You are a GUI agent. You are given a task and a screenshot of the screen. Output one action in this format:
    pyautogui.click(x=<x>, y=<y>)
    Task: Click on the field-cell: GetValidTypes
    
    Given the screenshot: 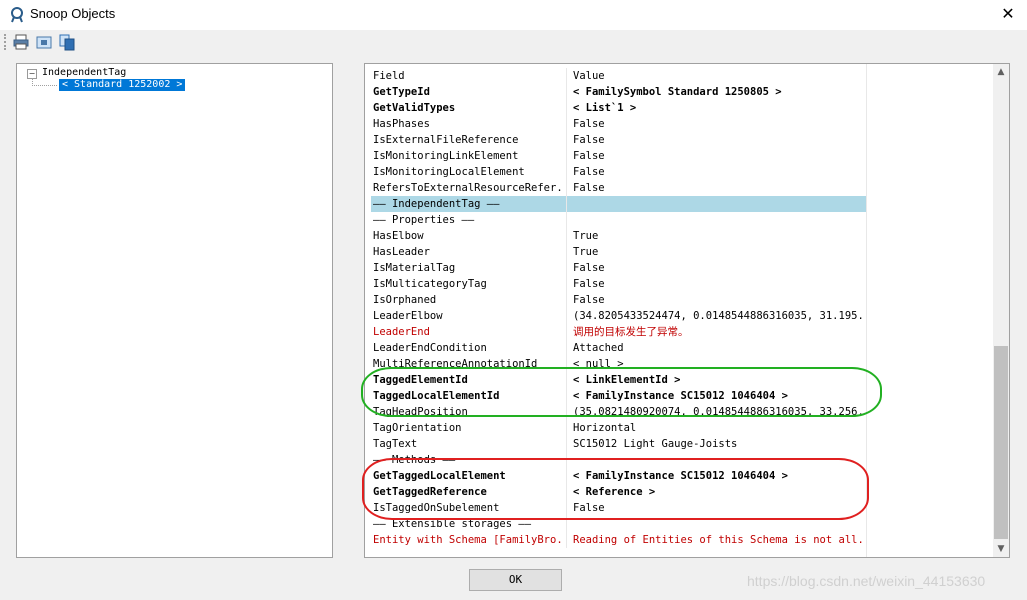 What is the action you would take?
    pyautogui.click(x=414, y=108)
    